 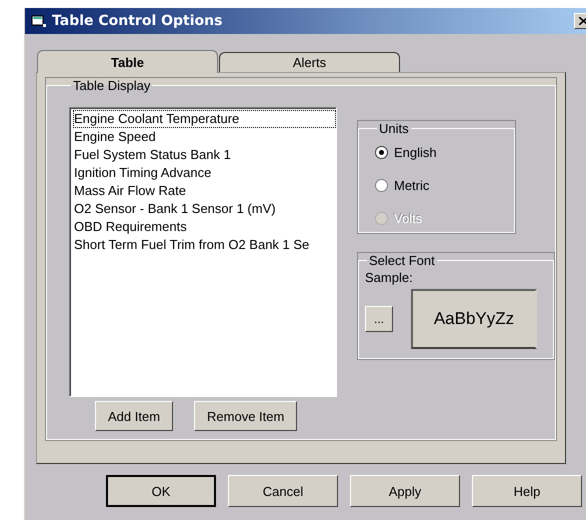 I want to click on tab: Table, so click(x=127, y=61).